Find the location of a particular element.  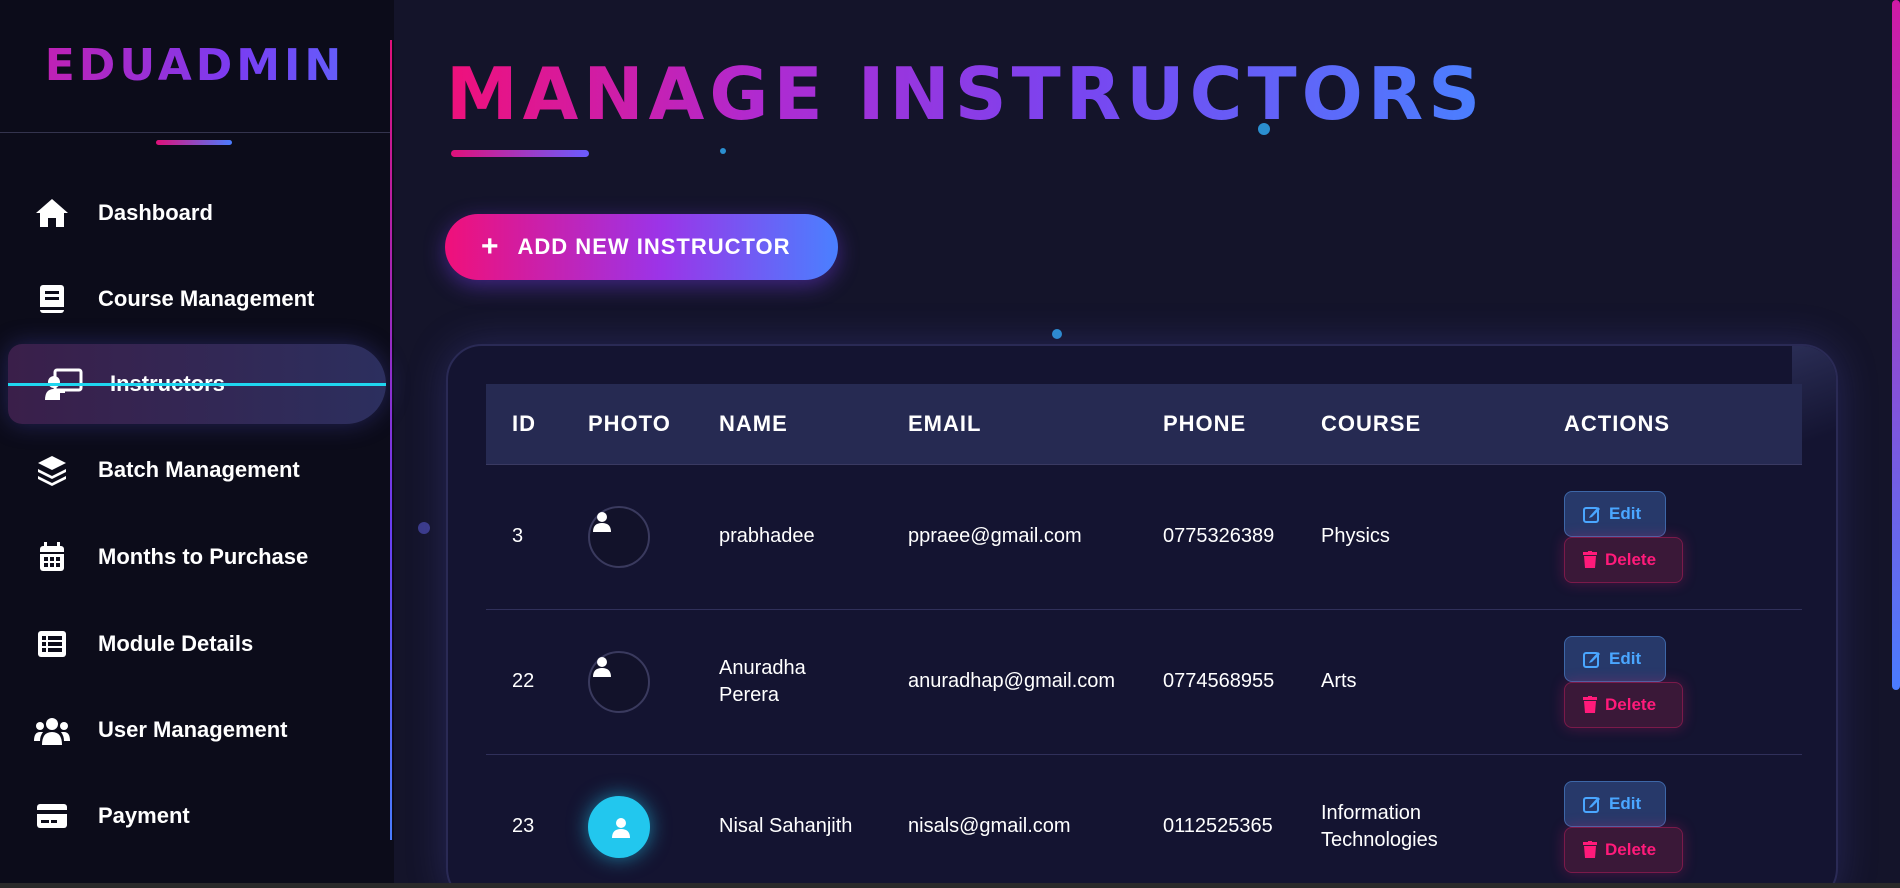

active-indicator-line is located at coordinates (197, 384).